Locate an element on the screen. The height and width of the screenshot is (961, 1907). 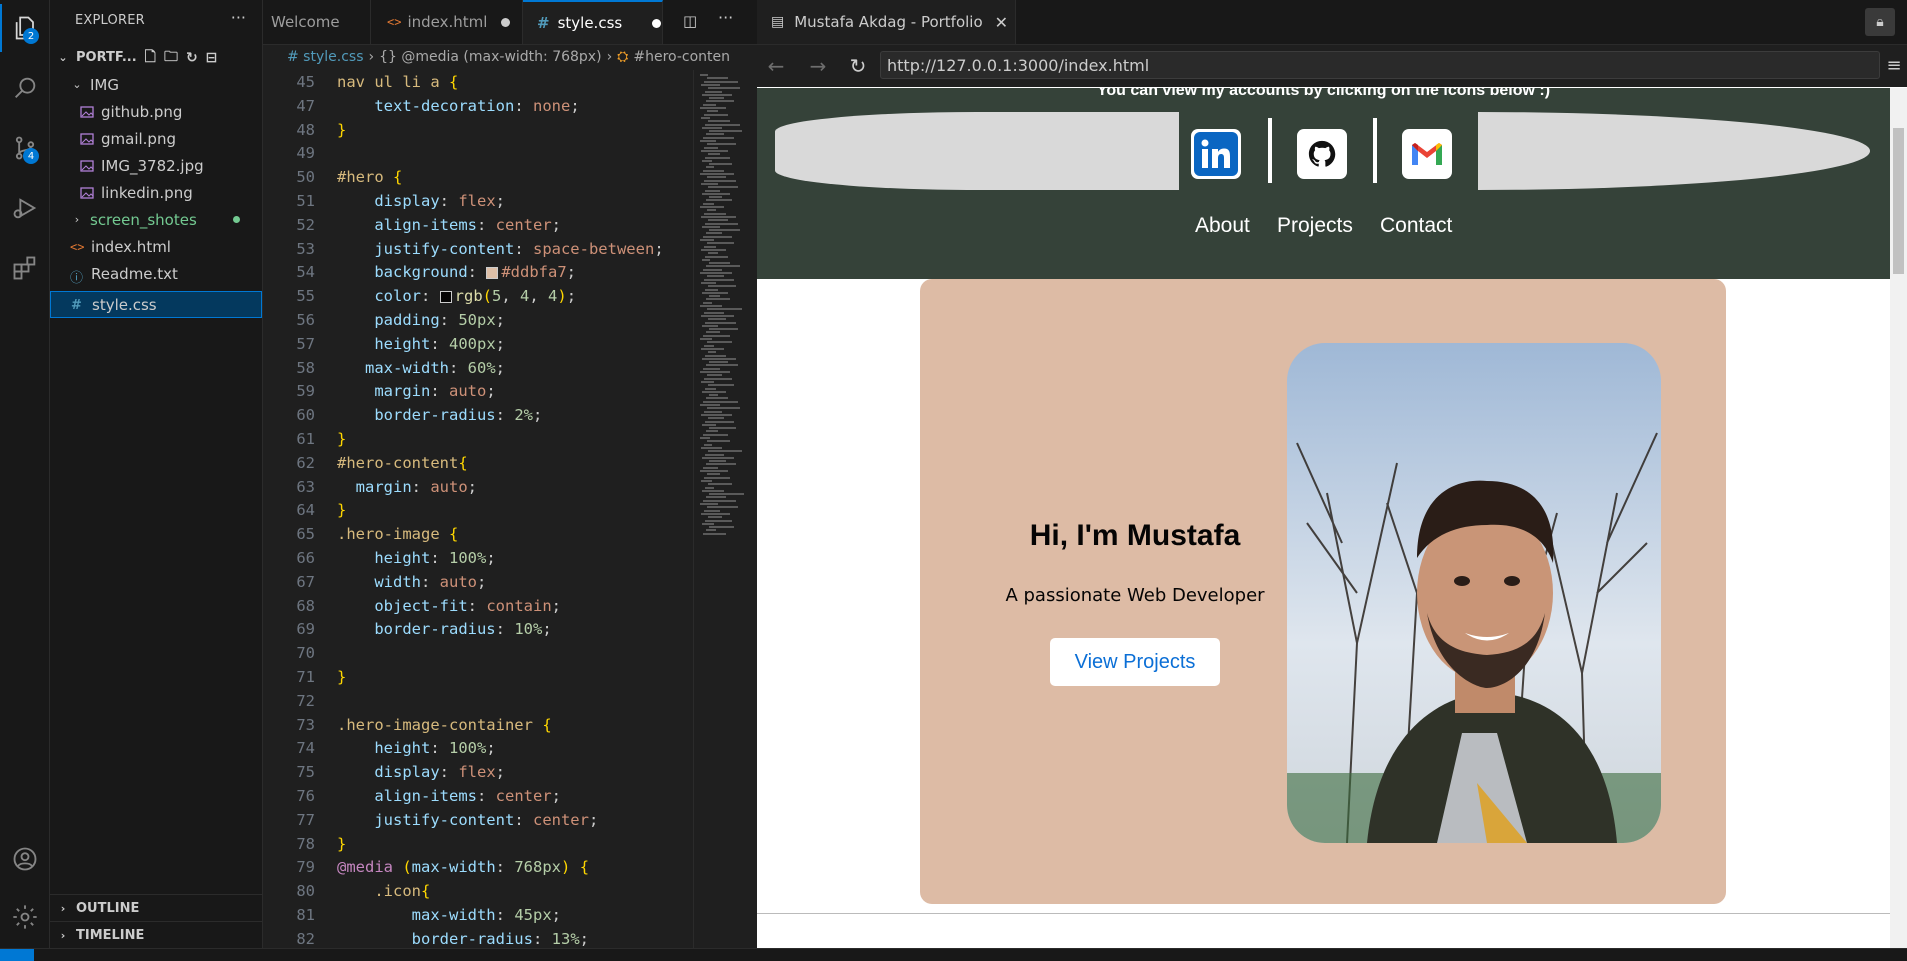
code-line: 70 is located at coordinates (478, 653).